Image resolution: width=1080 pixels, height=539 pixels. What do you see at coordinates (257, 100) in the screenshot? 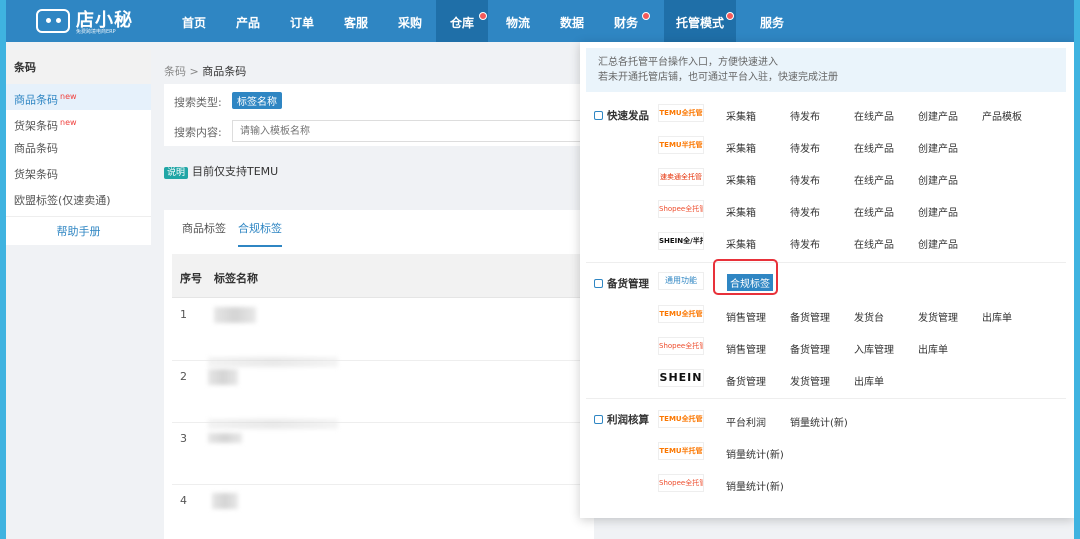
I see `search-type-option: 标签名称` at bounding box center [257, 100].